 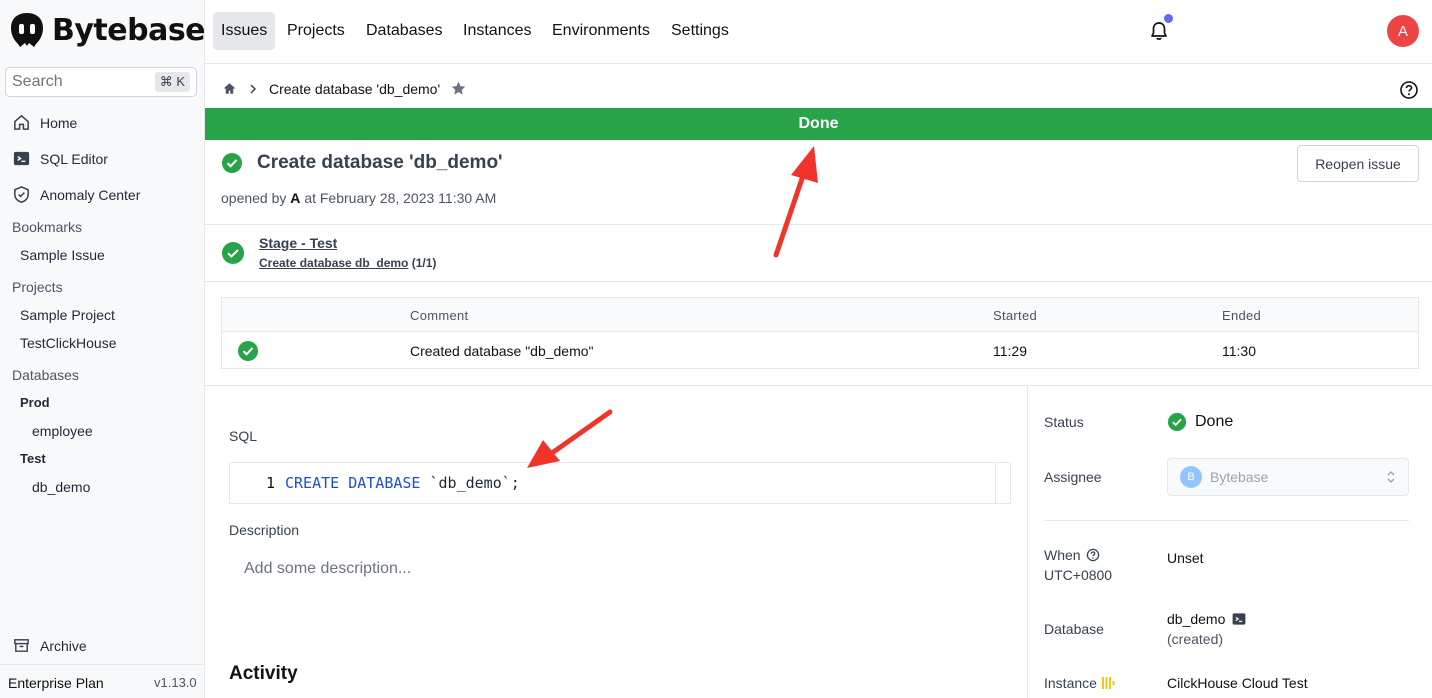 I want to click on opened-prefix: opened by, so click(x=254, y=198).